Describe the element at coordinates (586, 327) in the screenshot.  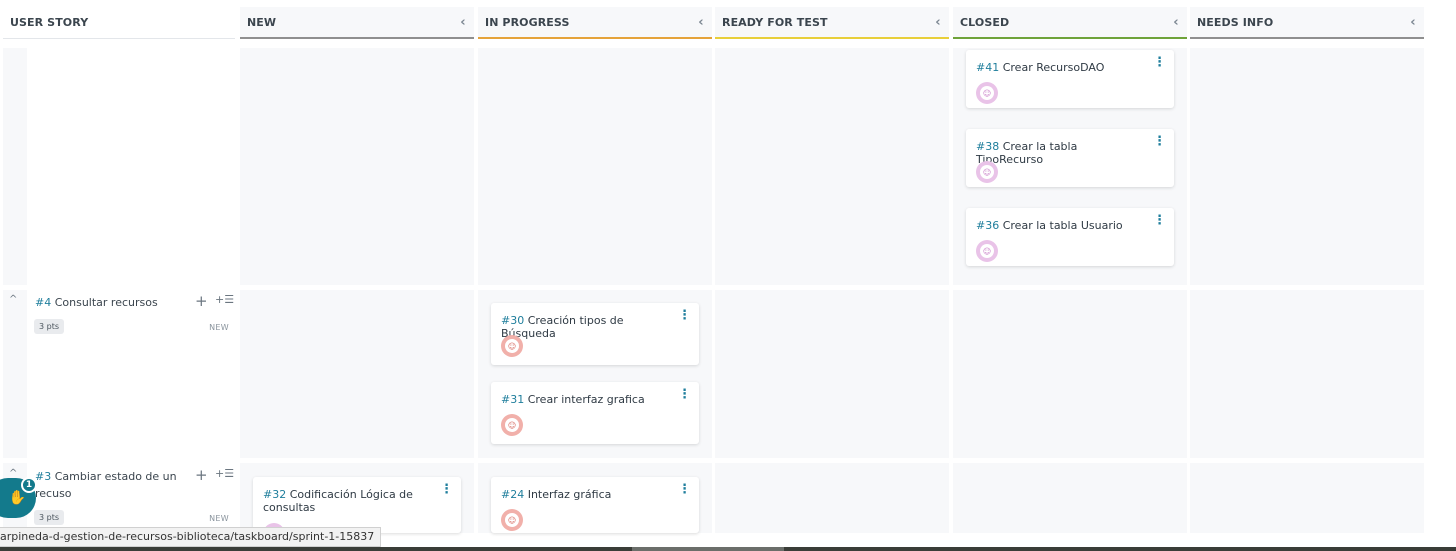
I see `task-title: #30 Creación tipos de Búsqueda` at that location.